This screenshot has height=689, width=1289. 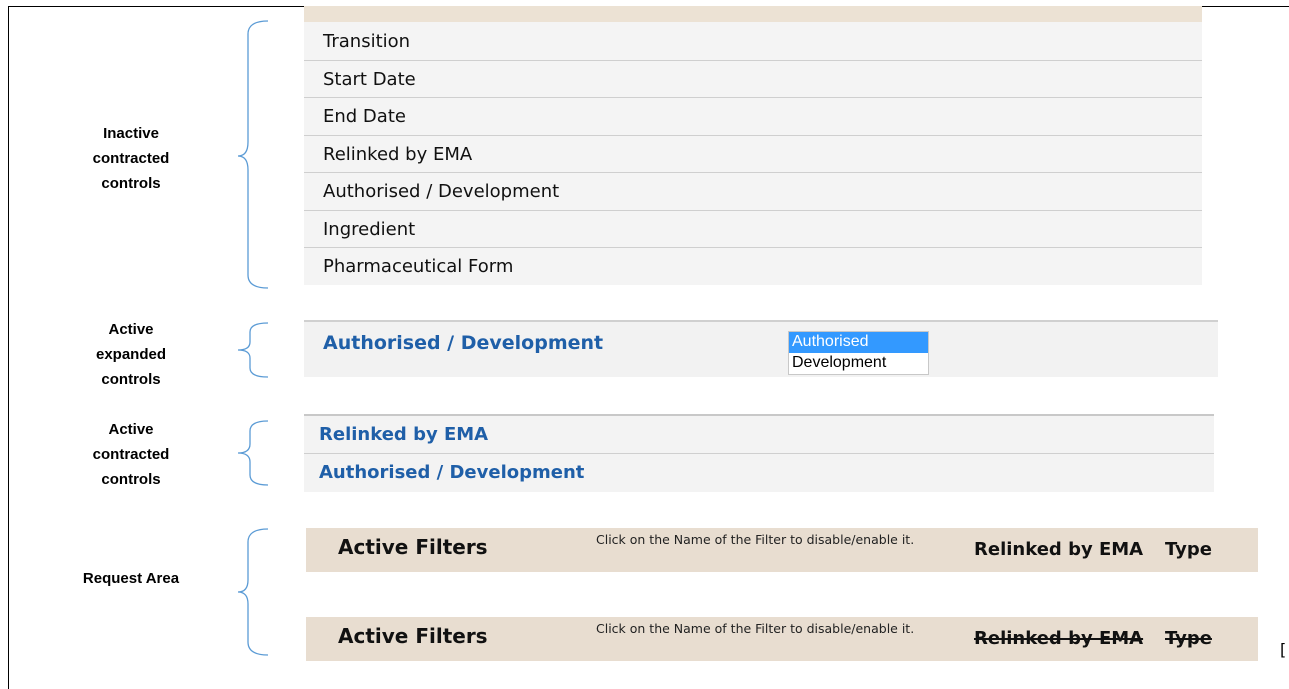 I want to click on authorised-development-listbox: Authorised Development, so click(x=858, y=353).